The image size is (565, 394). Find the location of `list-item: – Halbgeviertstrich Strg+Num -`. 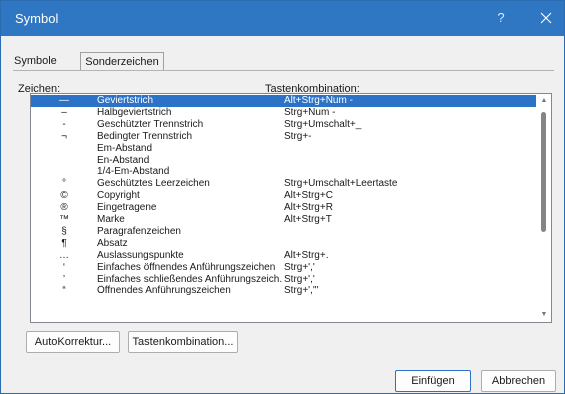

list-item: – Halbgeviertstrich Strg+Num - is located at coordinates (283, 113).